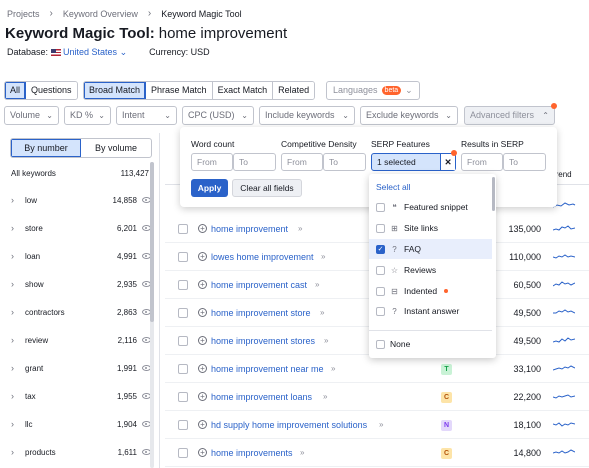  Describe the element at coordinates (430, 207) in the screenshot. I see `serp-option-featured-snippet: ❝ Featured snippet` at that location.